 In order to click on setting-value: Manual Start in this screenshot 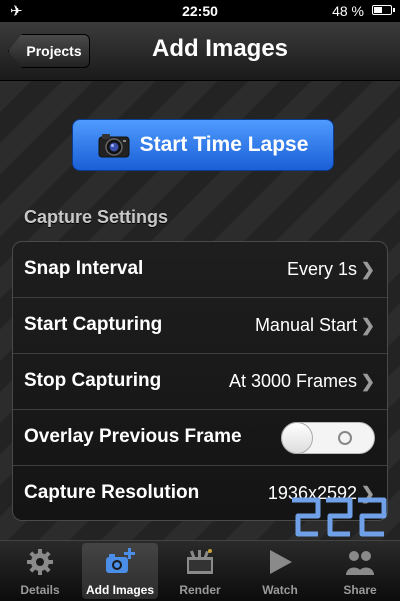, I will do `click(305, 325)`.